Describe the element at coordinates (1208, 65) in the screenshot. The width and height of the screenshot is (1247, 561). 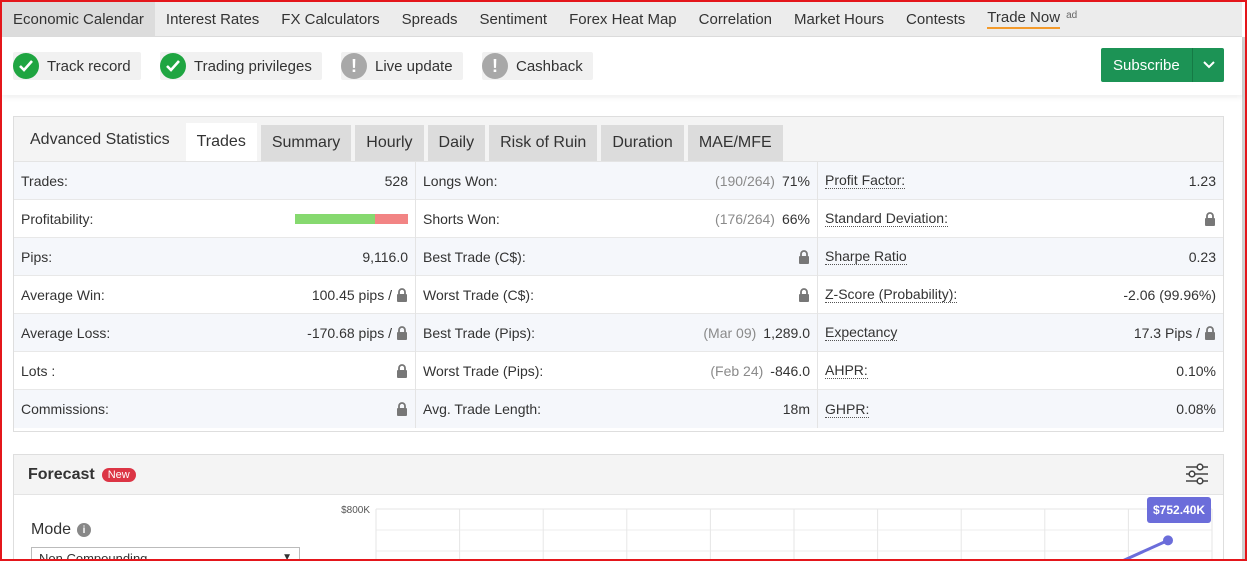
I see `chevron-down-icon` at that location.